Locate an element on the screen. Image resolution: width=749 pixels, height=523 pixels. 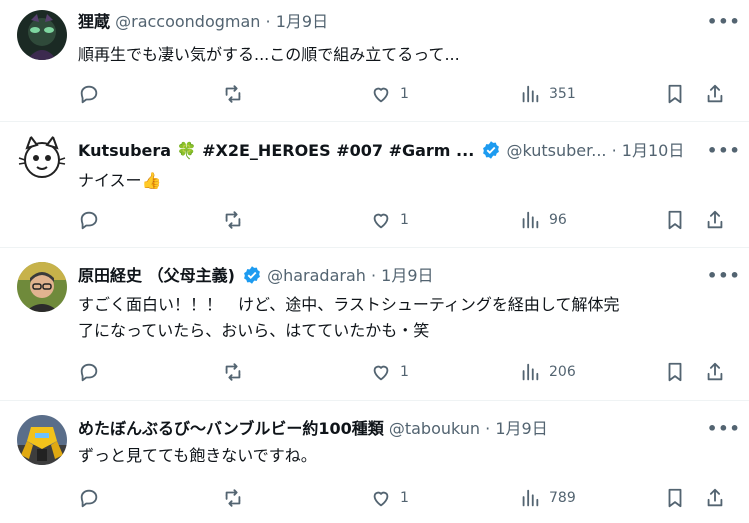
display-name: 狸蔵 is located at coordinates (94, 21).